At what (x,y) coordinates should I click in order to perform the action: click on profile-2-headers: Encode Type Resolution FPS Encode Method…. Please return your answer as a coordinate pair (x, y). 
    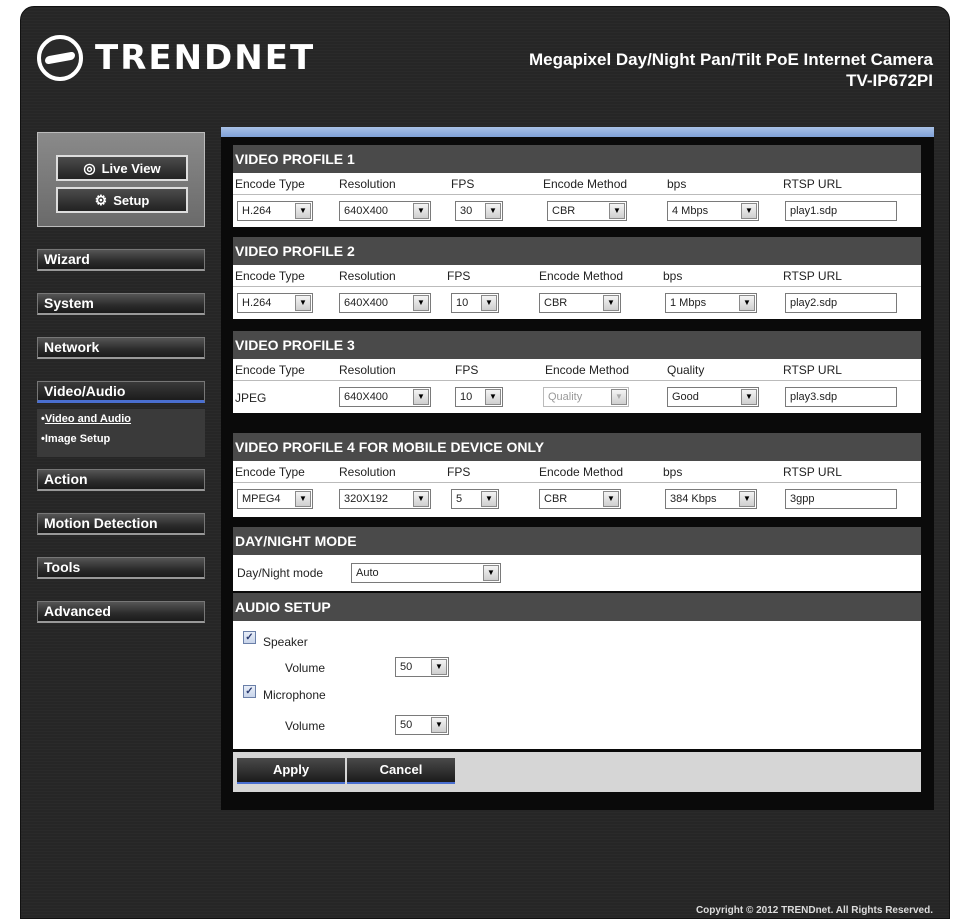
    Looking at the image, I should click on (577, 276).